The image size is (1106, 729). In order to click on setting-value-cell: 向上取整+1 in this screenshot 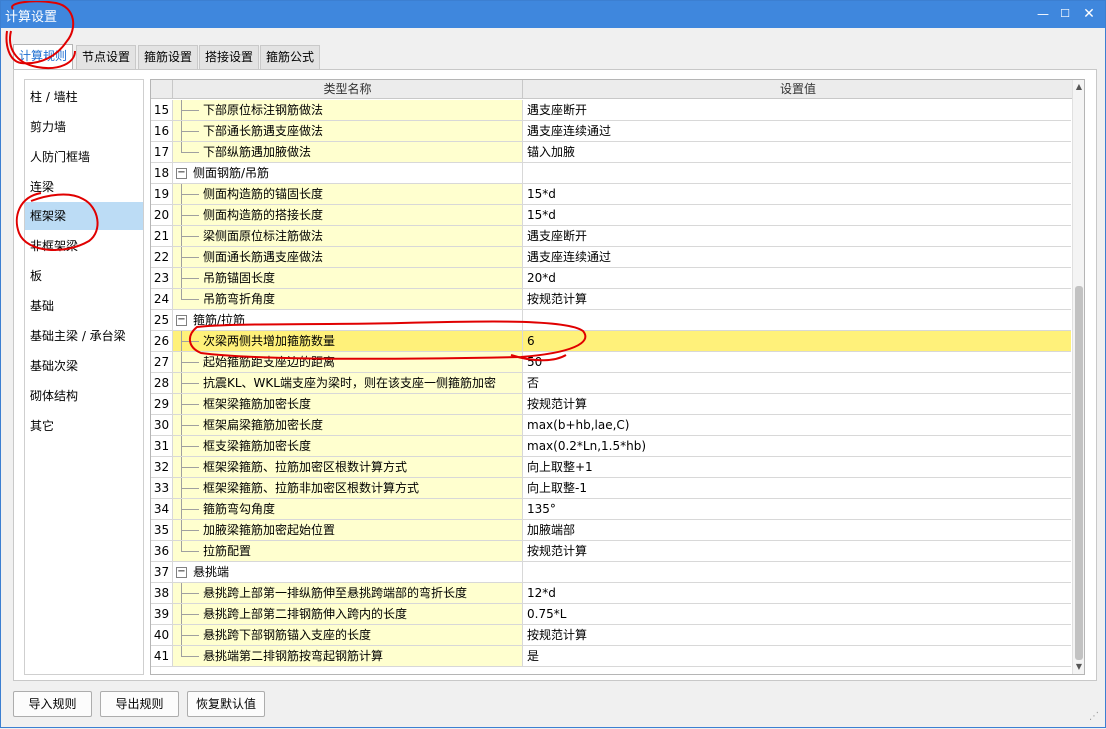, I will do `click(797, 467)`.